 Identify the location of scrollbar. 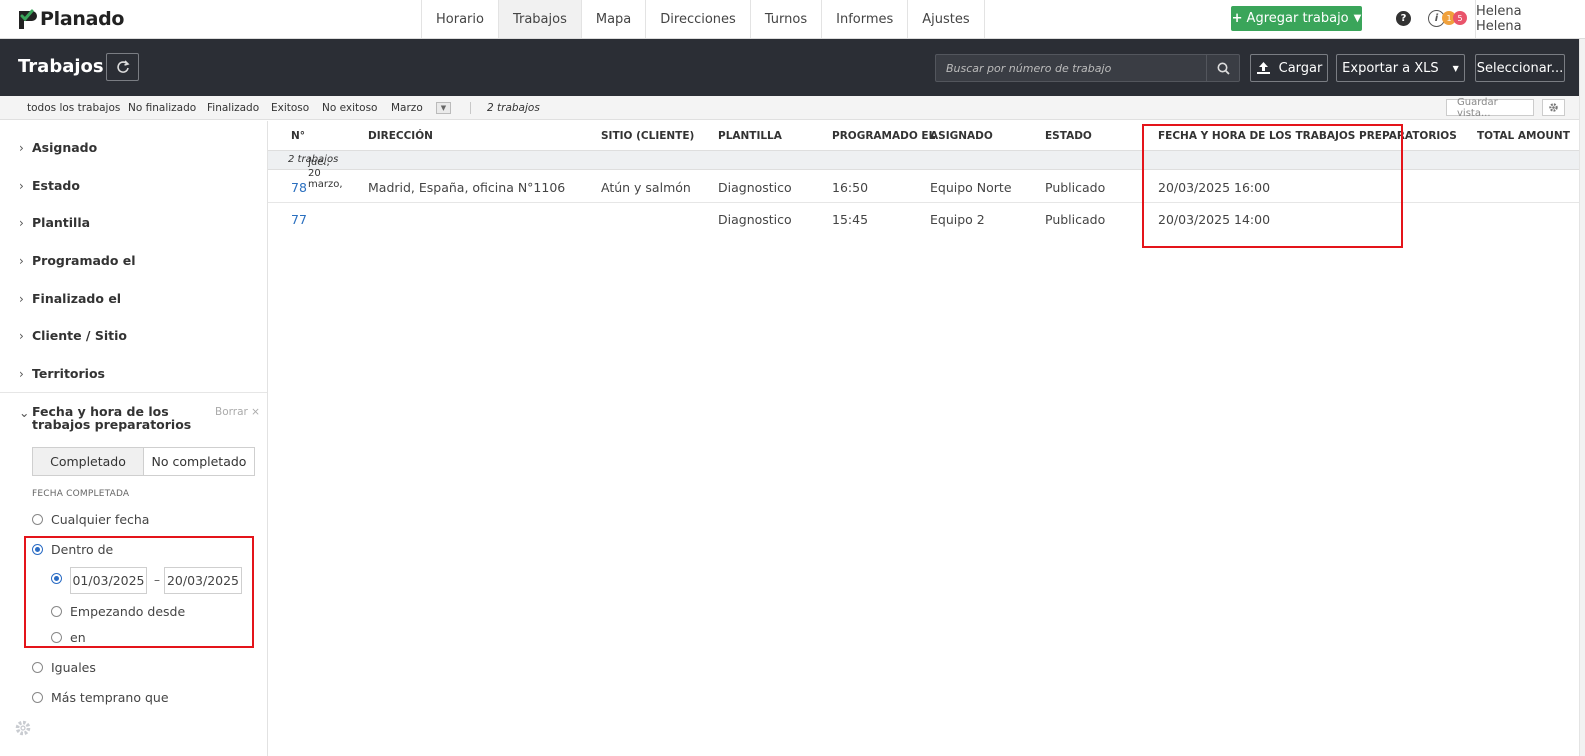
(1582, 397).